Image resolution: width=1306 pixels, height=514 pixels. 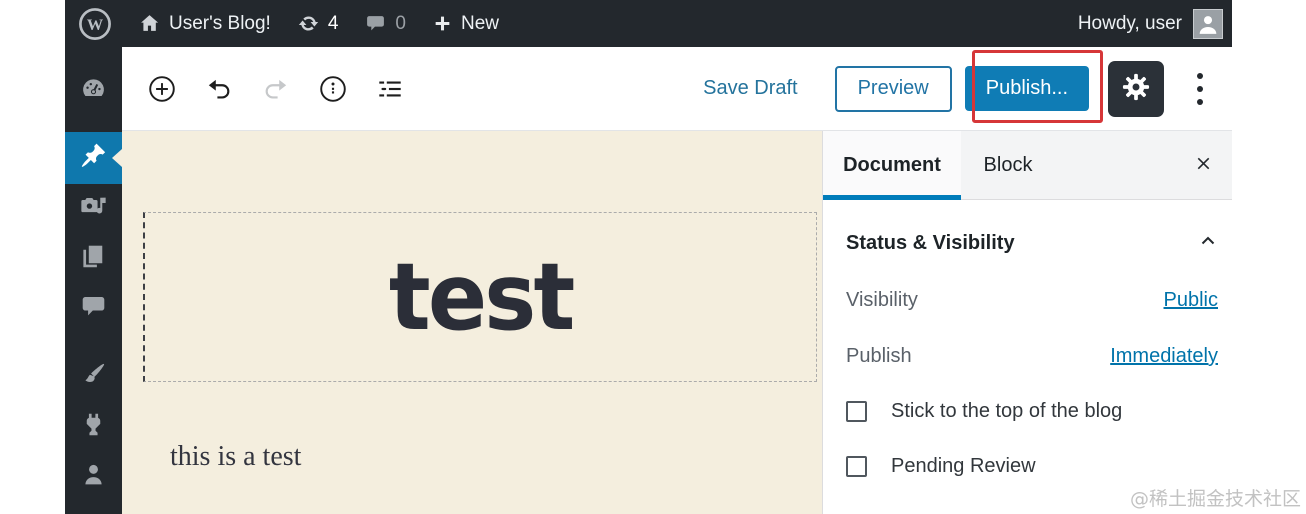 What do you see at coordinates (375, 23) in the screenshot?
I see `comment-bubble-icon` at bounding box center [375, 23].